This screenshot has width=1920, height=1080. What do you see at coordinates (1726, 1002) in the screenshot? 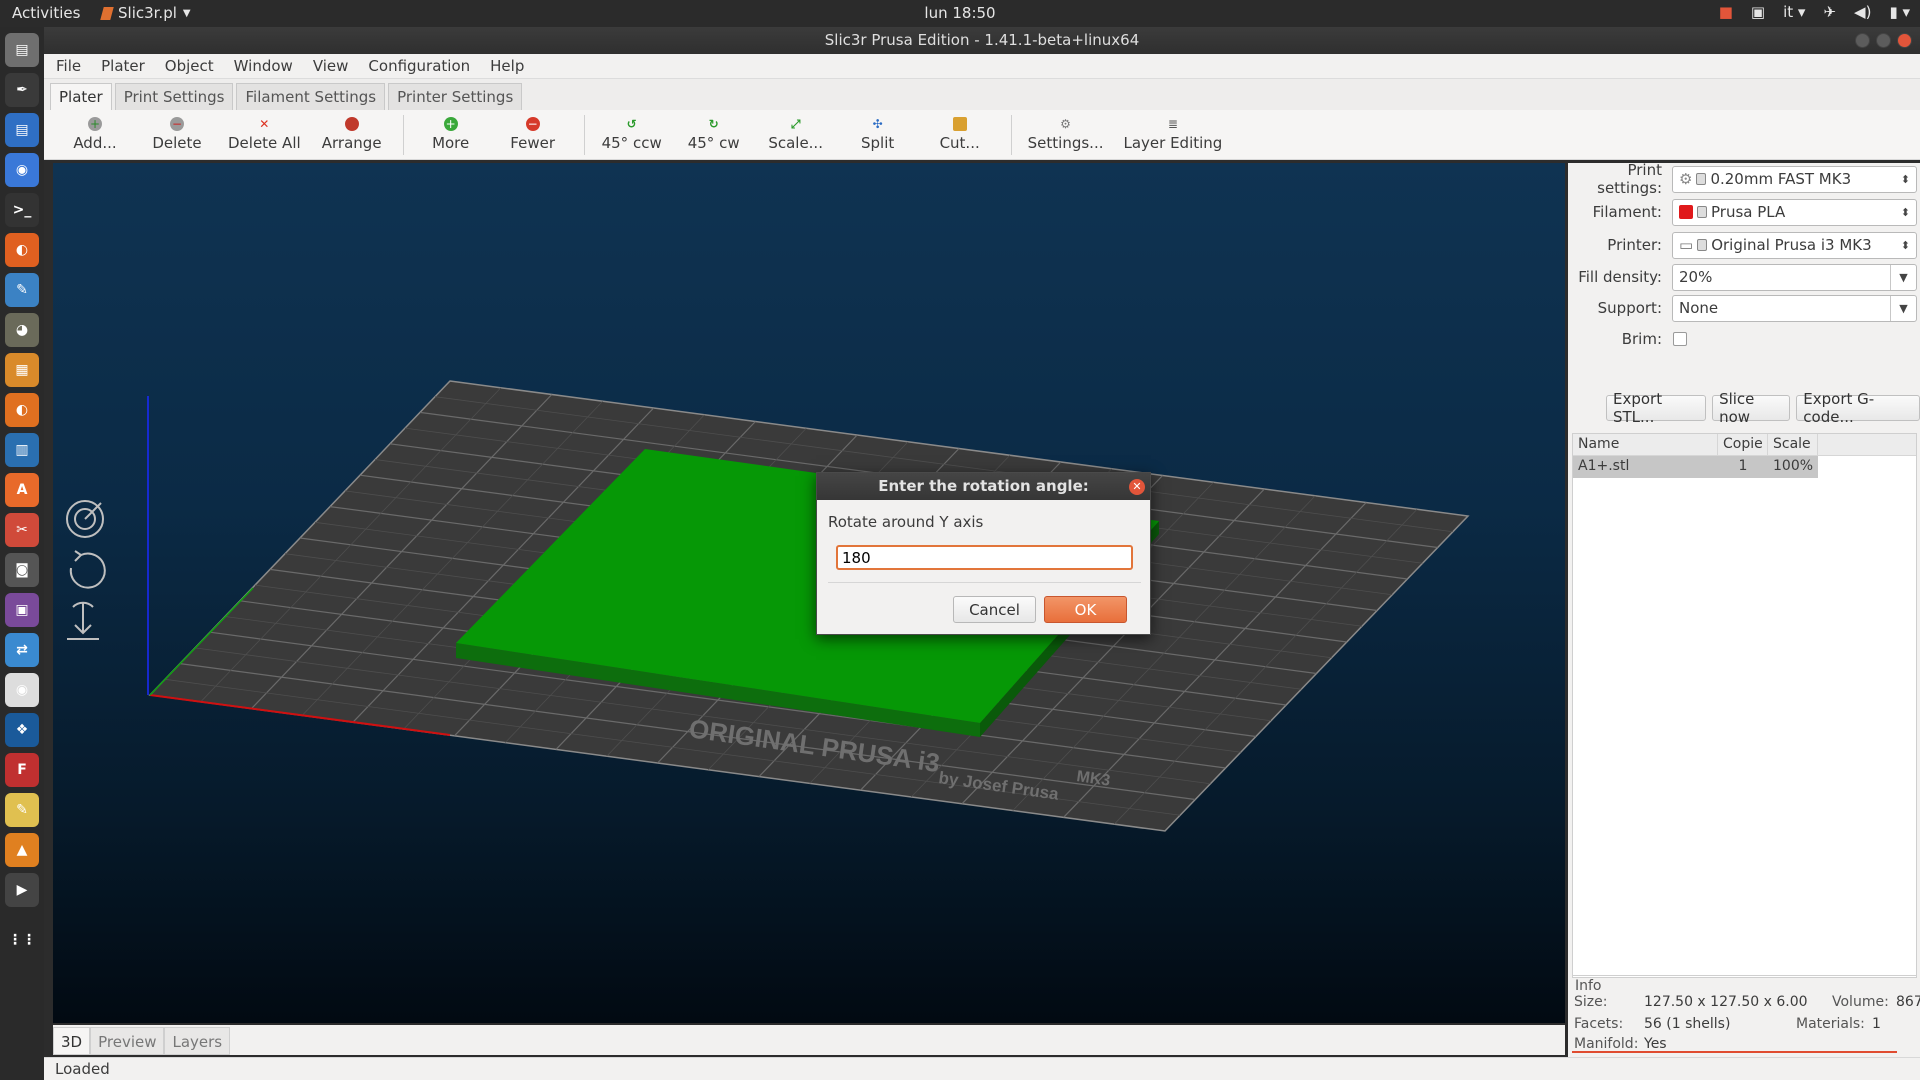
I see `size-value: 127.50 x 127.50 x 6.00` at bounding box center [1726, 1002].